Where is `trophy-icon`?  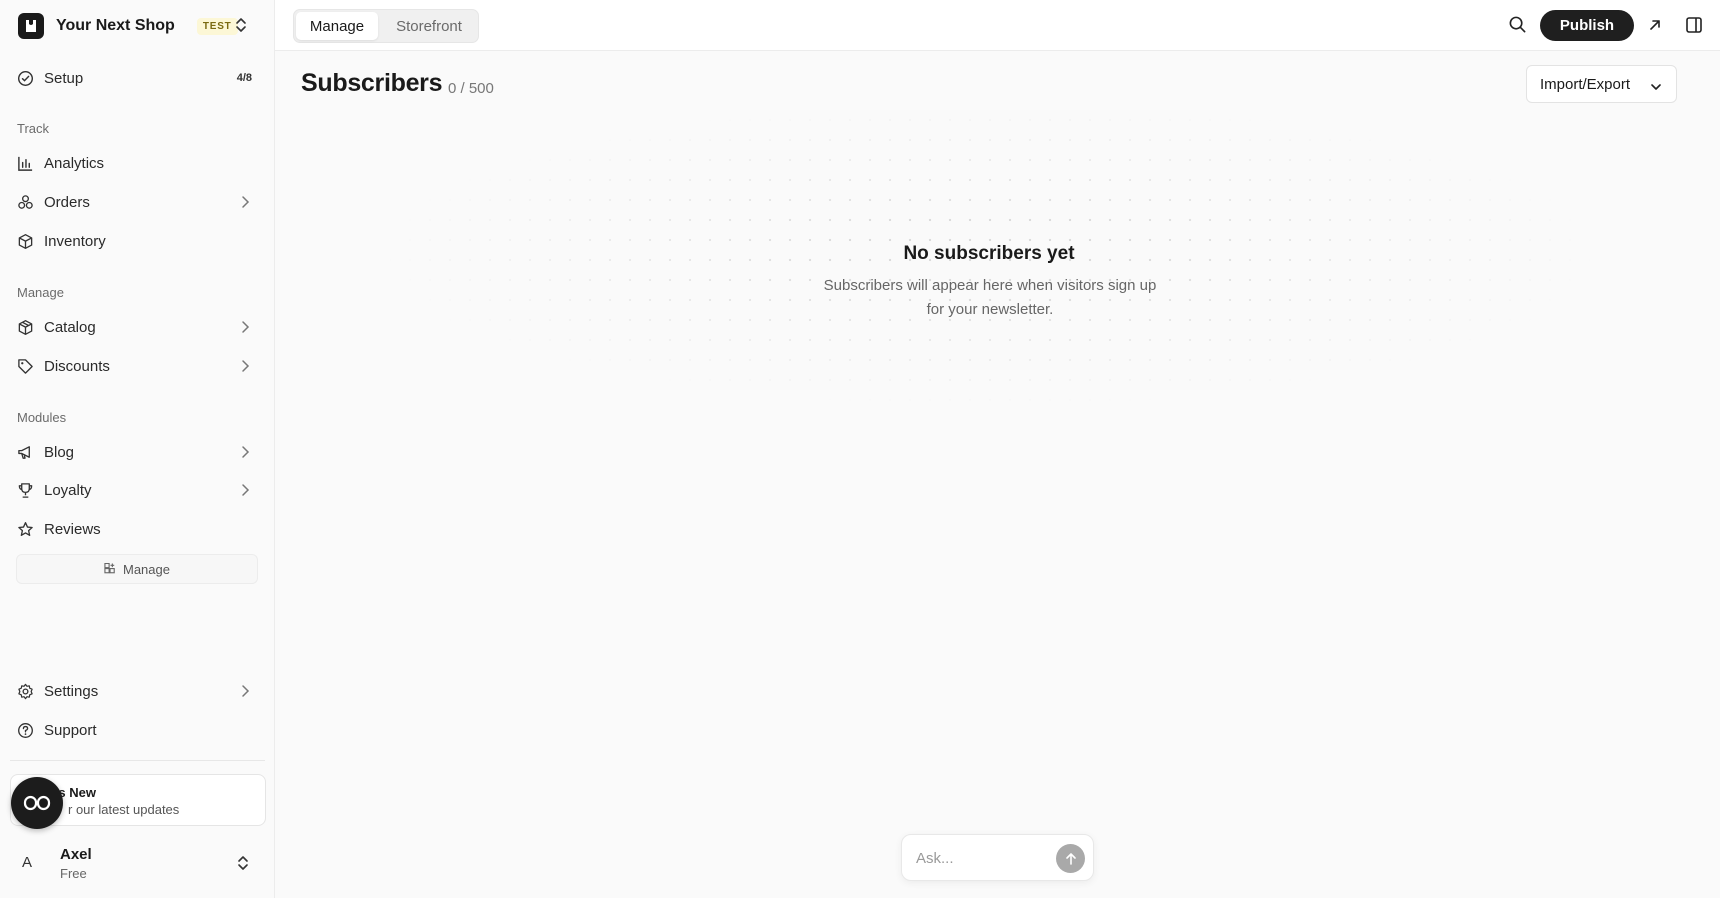 trophy-icon is located at coordinates (25, 490).